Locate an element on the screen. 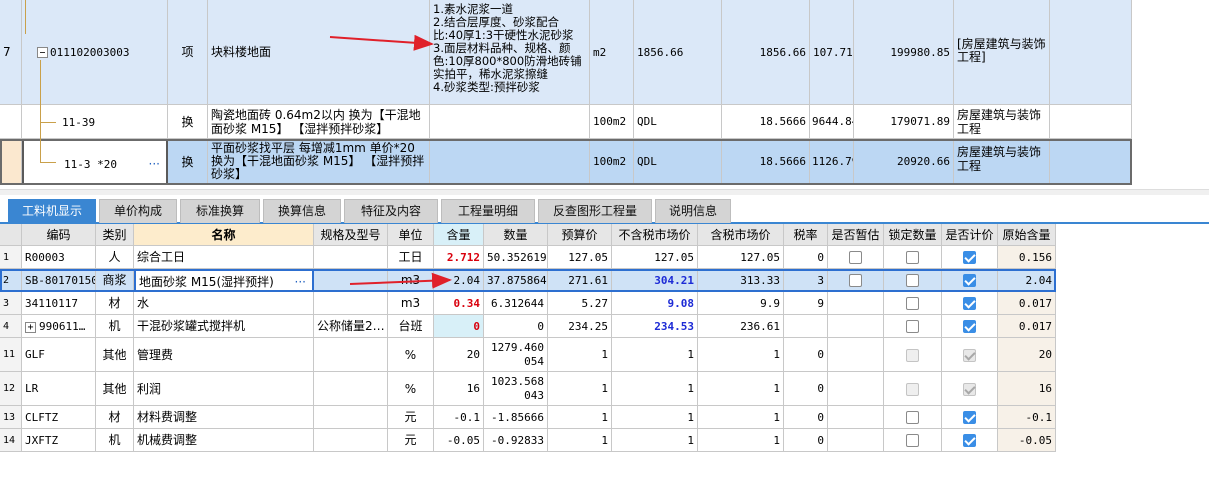  panel-splitter is located at coordinates (604, 192).